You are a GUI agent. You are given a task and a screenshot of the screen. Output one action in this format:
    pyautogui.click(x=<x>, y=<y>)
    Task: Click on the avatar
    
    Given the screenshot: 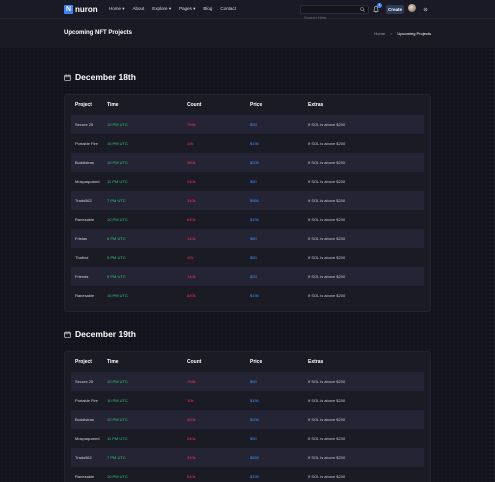 What is the action you would take?
    pyautogui.click(x=412, y=8)
    